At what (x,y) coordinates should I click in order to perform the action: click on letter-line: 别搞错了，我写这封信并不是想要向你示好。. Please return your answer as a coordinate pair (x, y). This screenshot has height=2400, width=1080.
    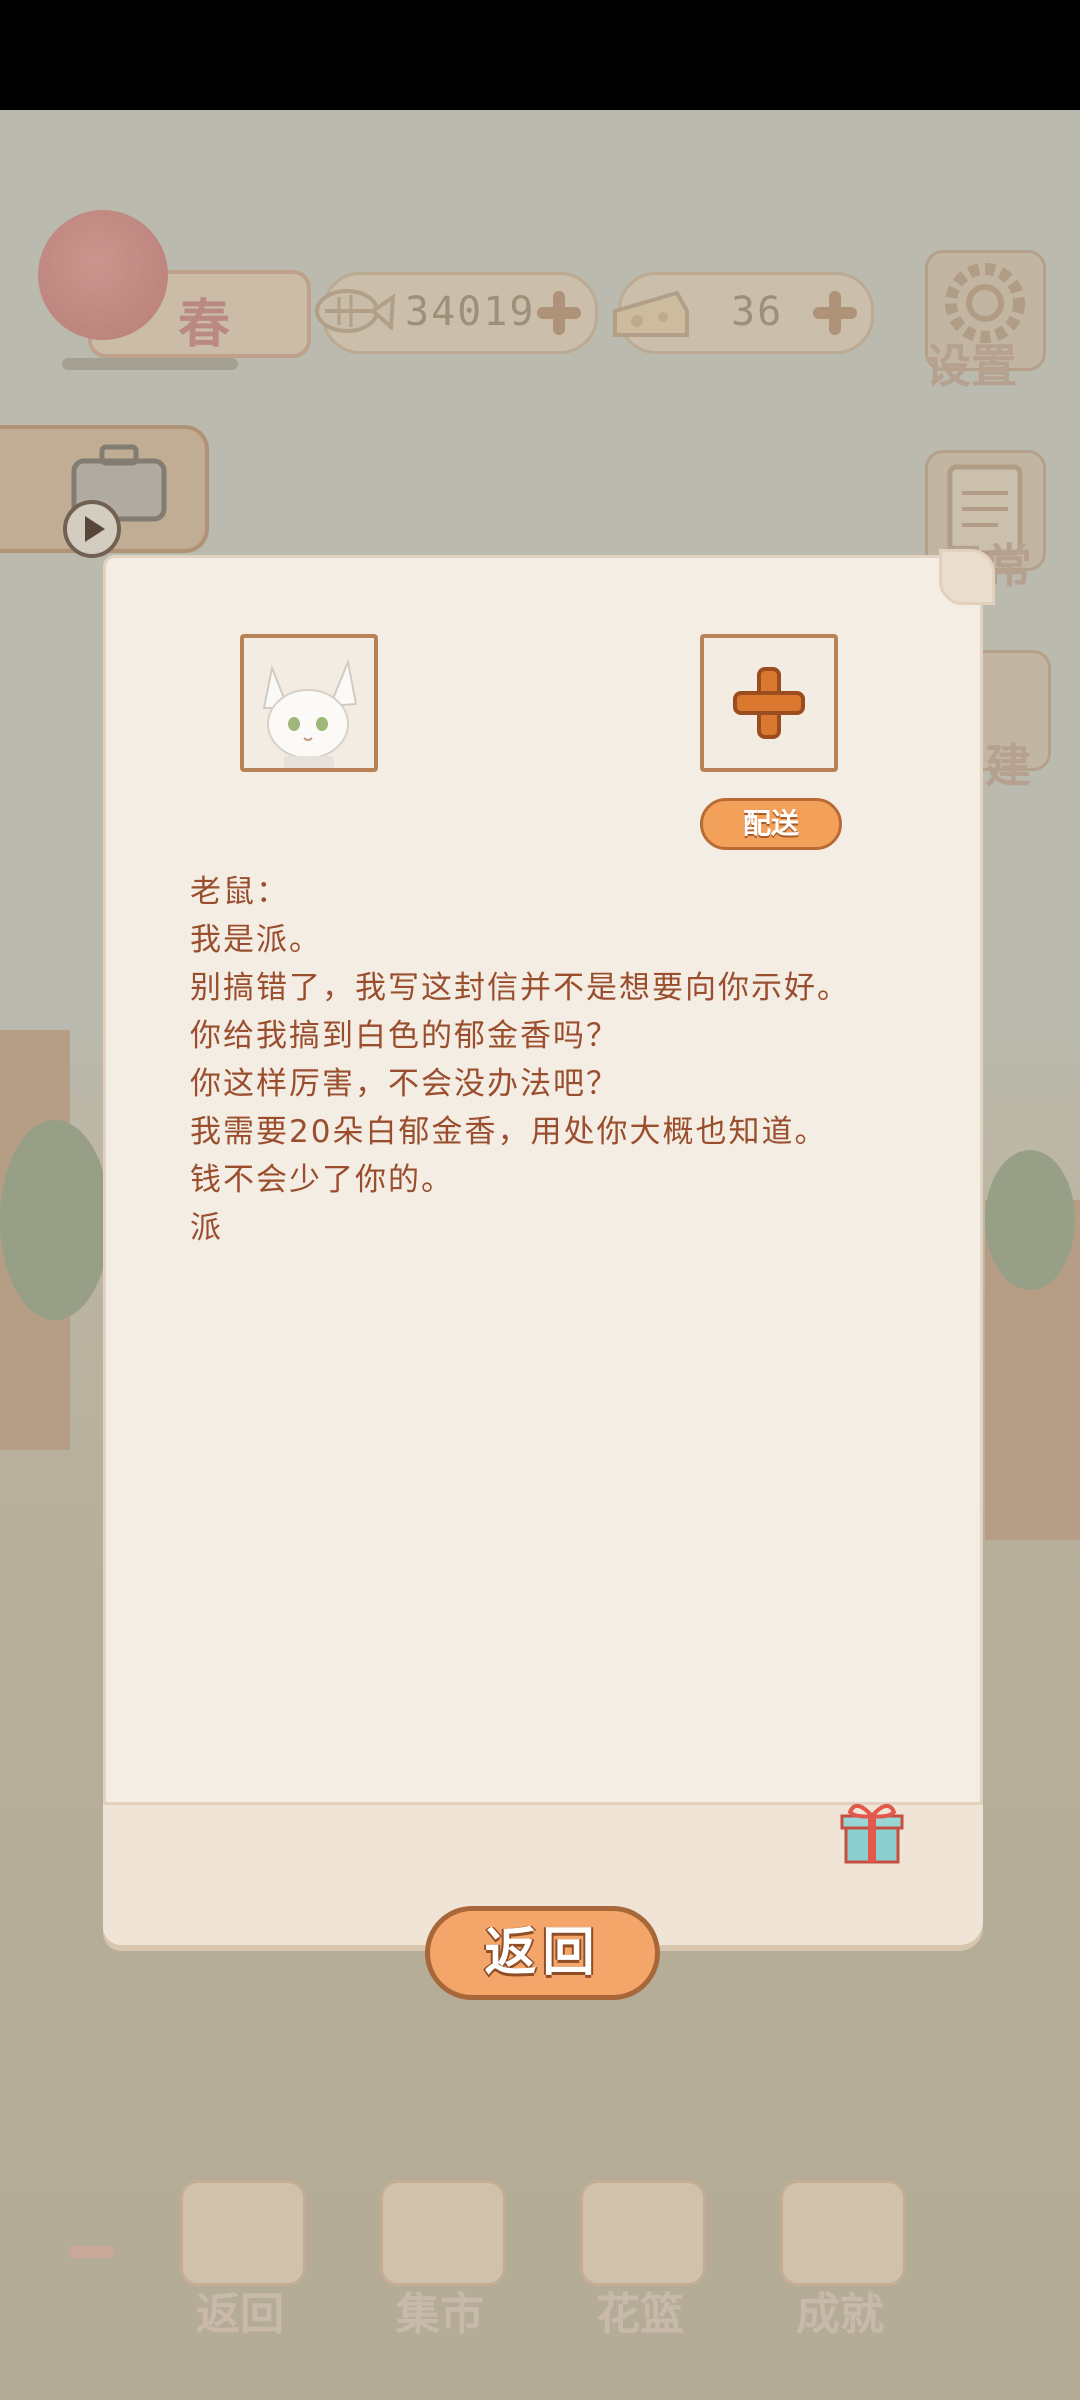
    Looking at the image, I should click on (520, 988).